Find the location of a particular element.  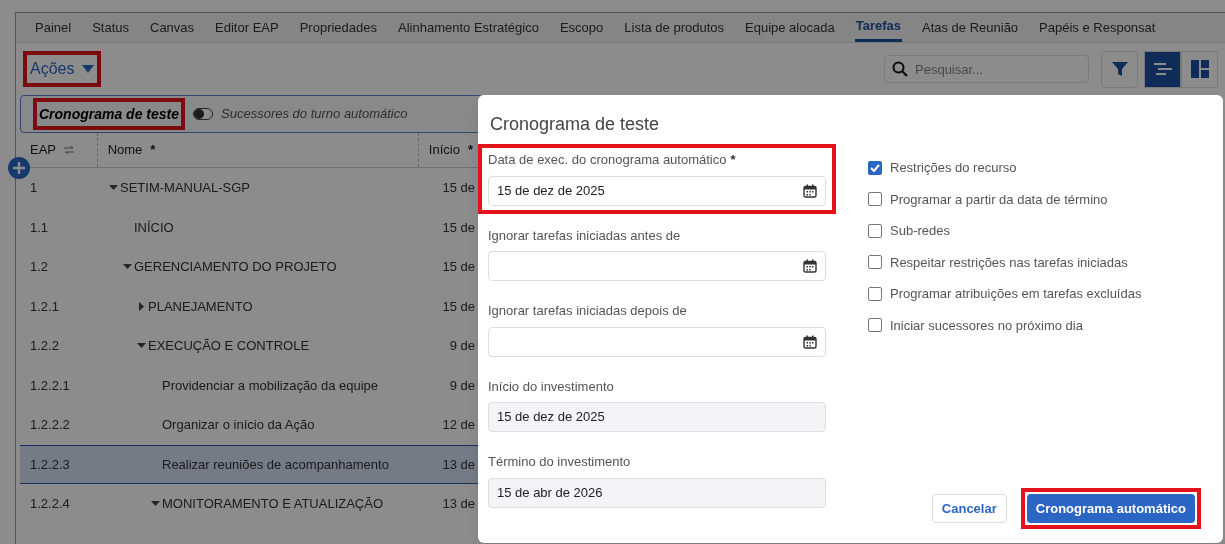

table-row: 1.2.2.4 MONITORAMENTO E ATUALIZAÇÃO 13 de is located at coordinates (251, 504).